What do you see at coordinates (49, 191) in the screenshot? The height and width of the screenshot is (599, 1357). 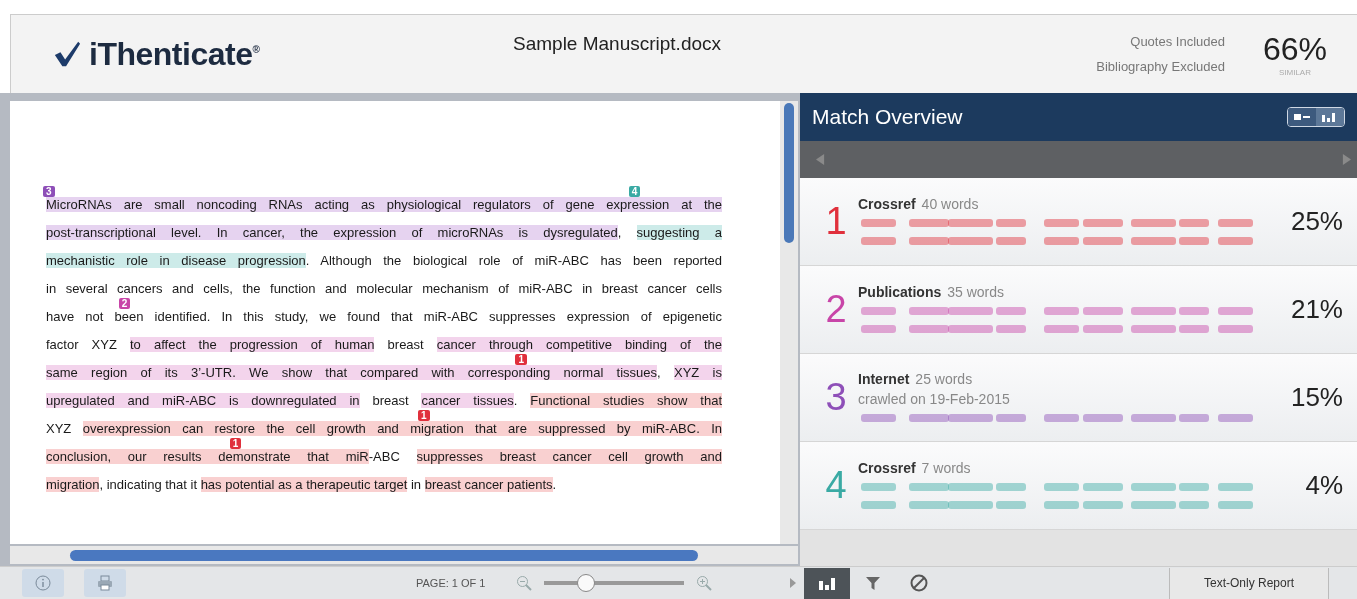 I see `match-badge: 3` at bounding box center [49, 191].